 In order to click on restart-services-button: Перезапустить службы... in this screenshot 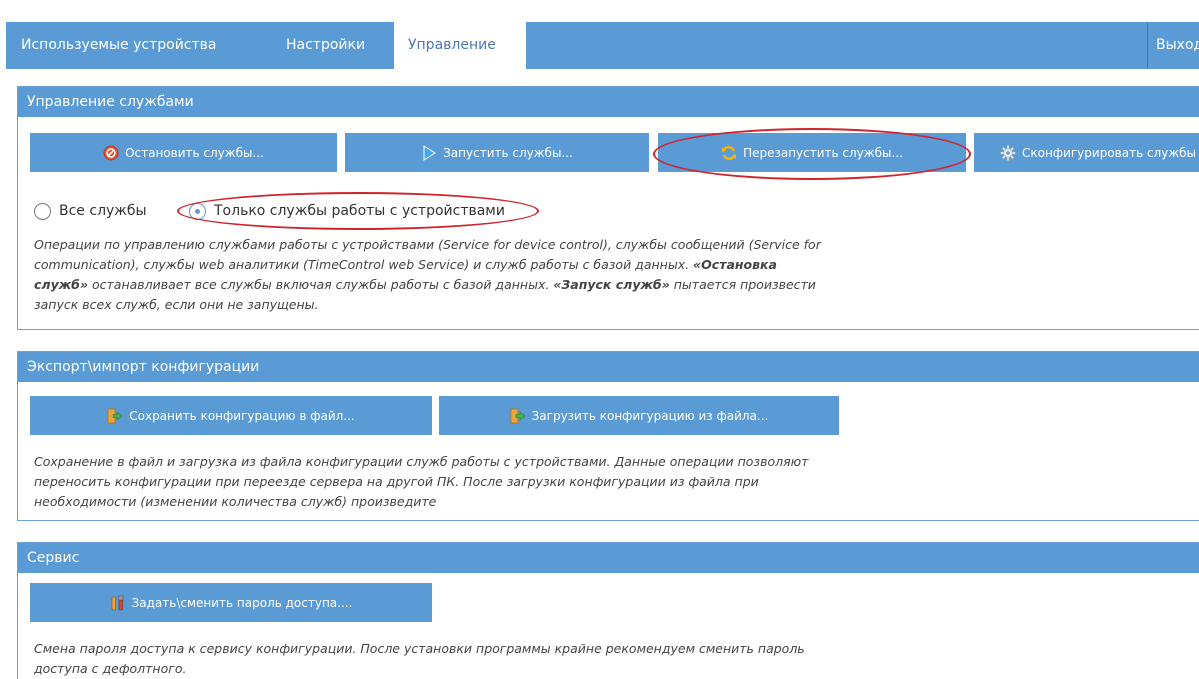, I will do `click(812, 152)`.